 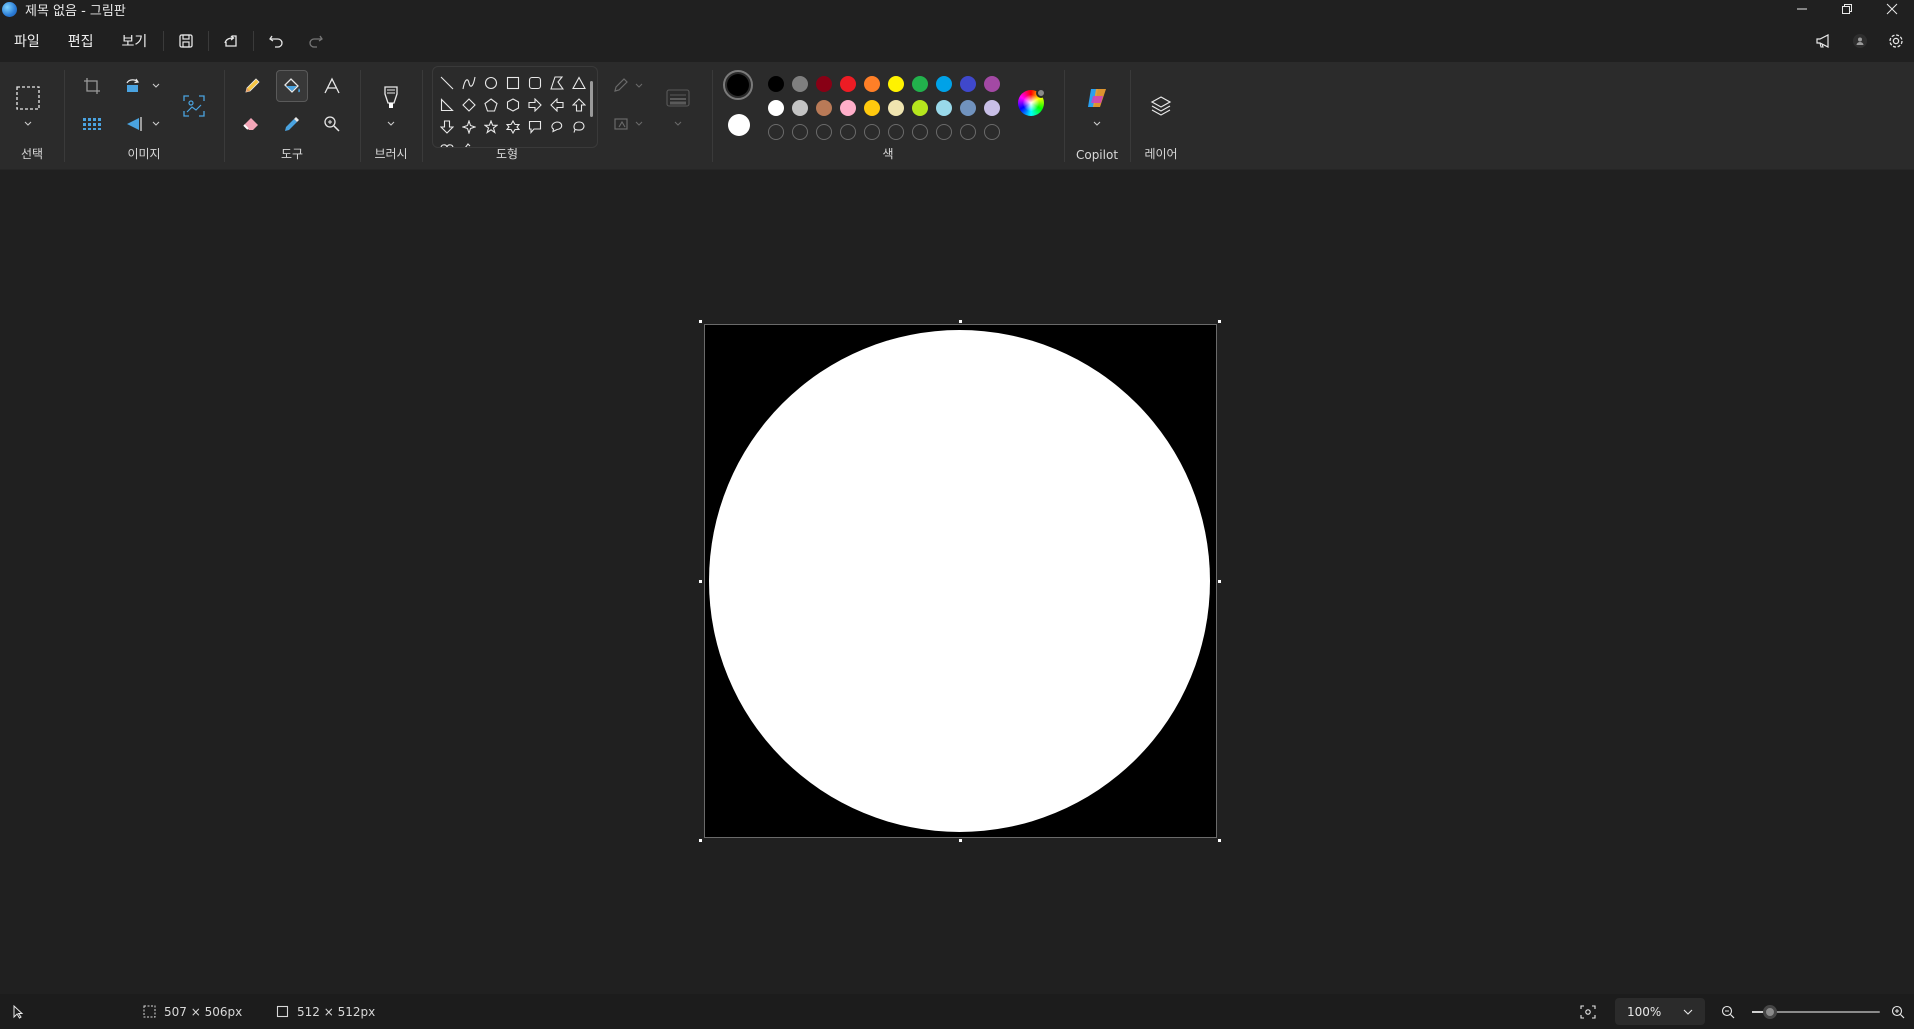 I want to click on resize-handle-right, so click(x=1219, y=581).